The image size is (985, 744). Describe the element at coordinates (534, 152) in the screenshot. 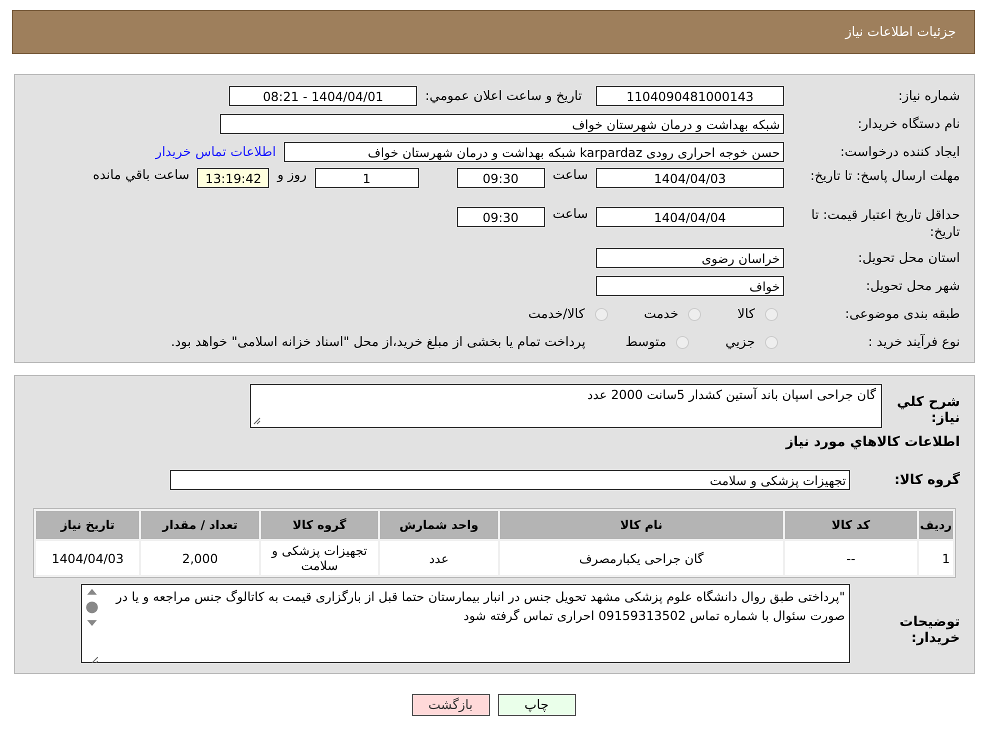

I see `requester-field: حسن خوجه احراری رودی karpardaz شبکه بهداشت و درمان شهرستان خواف` at that location.